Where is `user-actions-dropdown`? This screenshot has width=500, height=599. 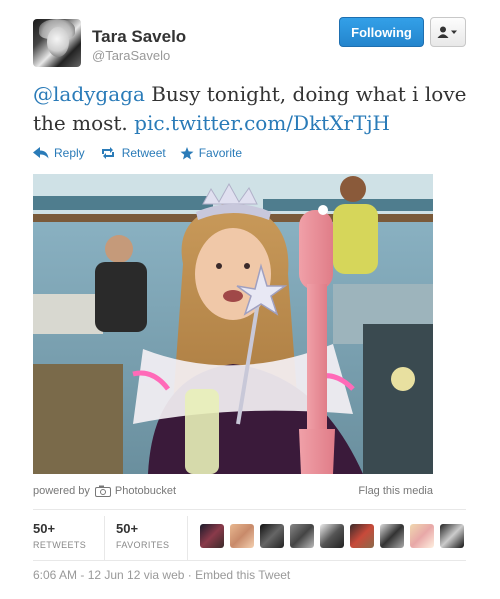
user-actions-dropdown is located at coordinates (448, 32).